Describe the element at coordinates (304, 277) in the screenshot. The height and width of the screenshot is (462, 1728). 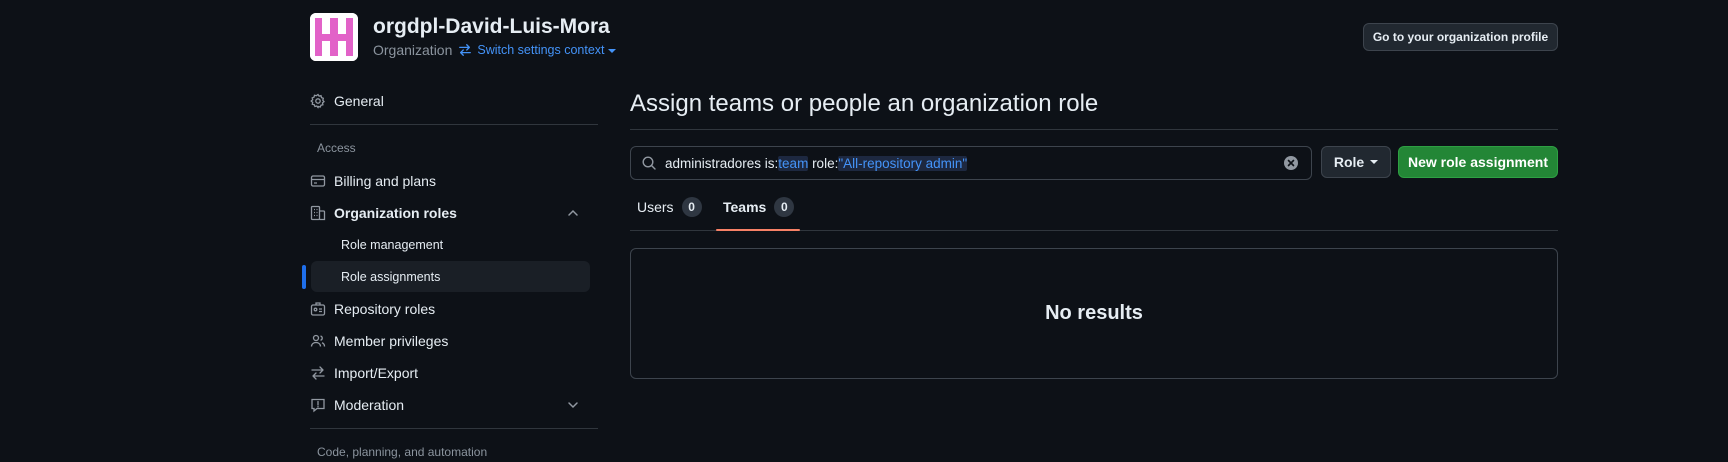
I see `active-indicator` at that location.